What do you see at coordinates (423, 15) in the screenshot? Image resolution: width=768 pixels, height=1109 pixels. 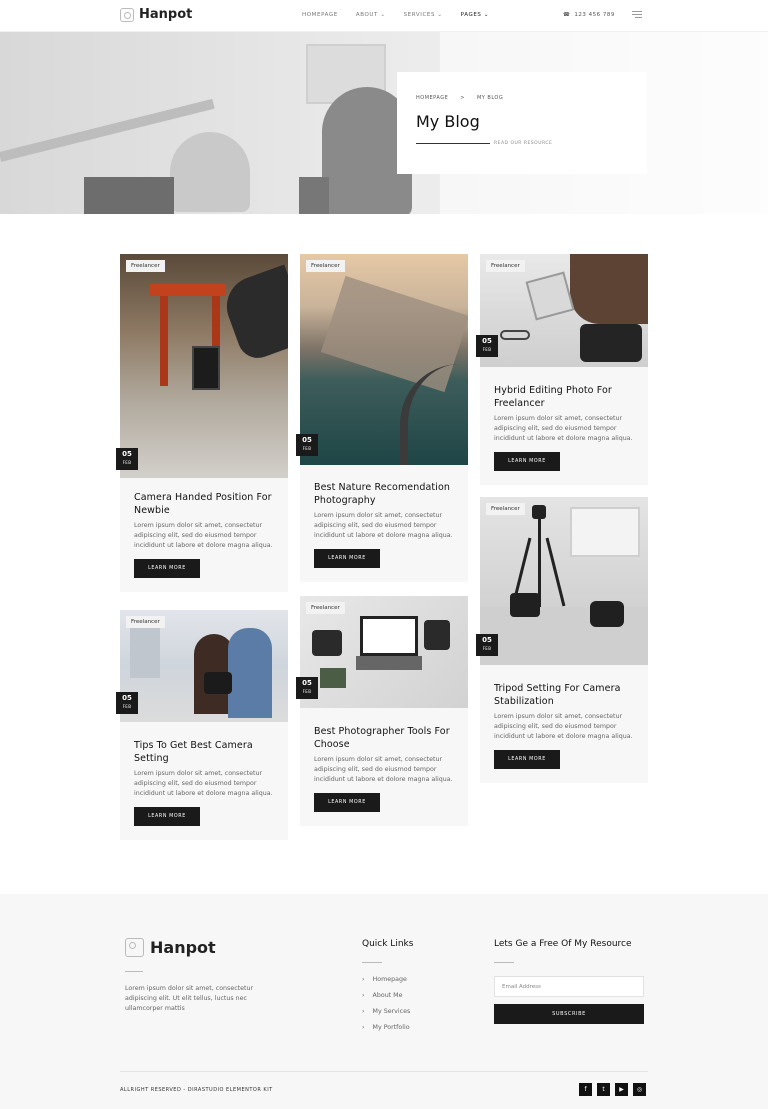 I see `nav-services: SERVICES ⌄` at bounding box center [423, 15].